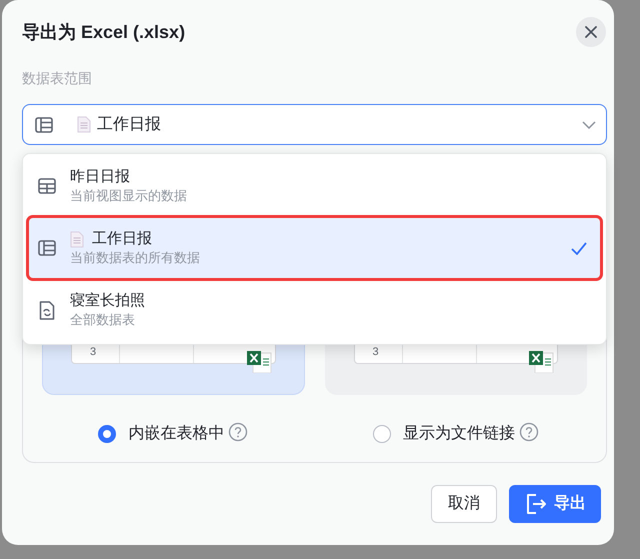 This screenshot has width=640, height=559. Describe the element at coordinates (176, 434) in the screenshot. I see `radio-label: 内嵌在表格中` at that location.